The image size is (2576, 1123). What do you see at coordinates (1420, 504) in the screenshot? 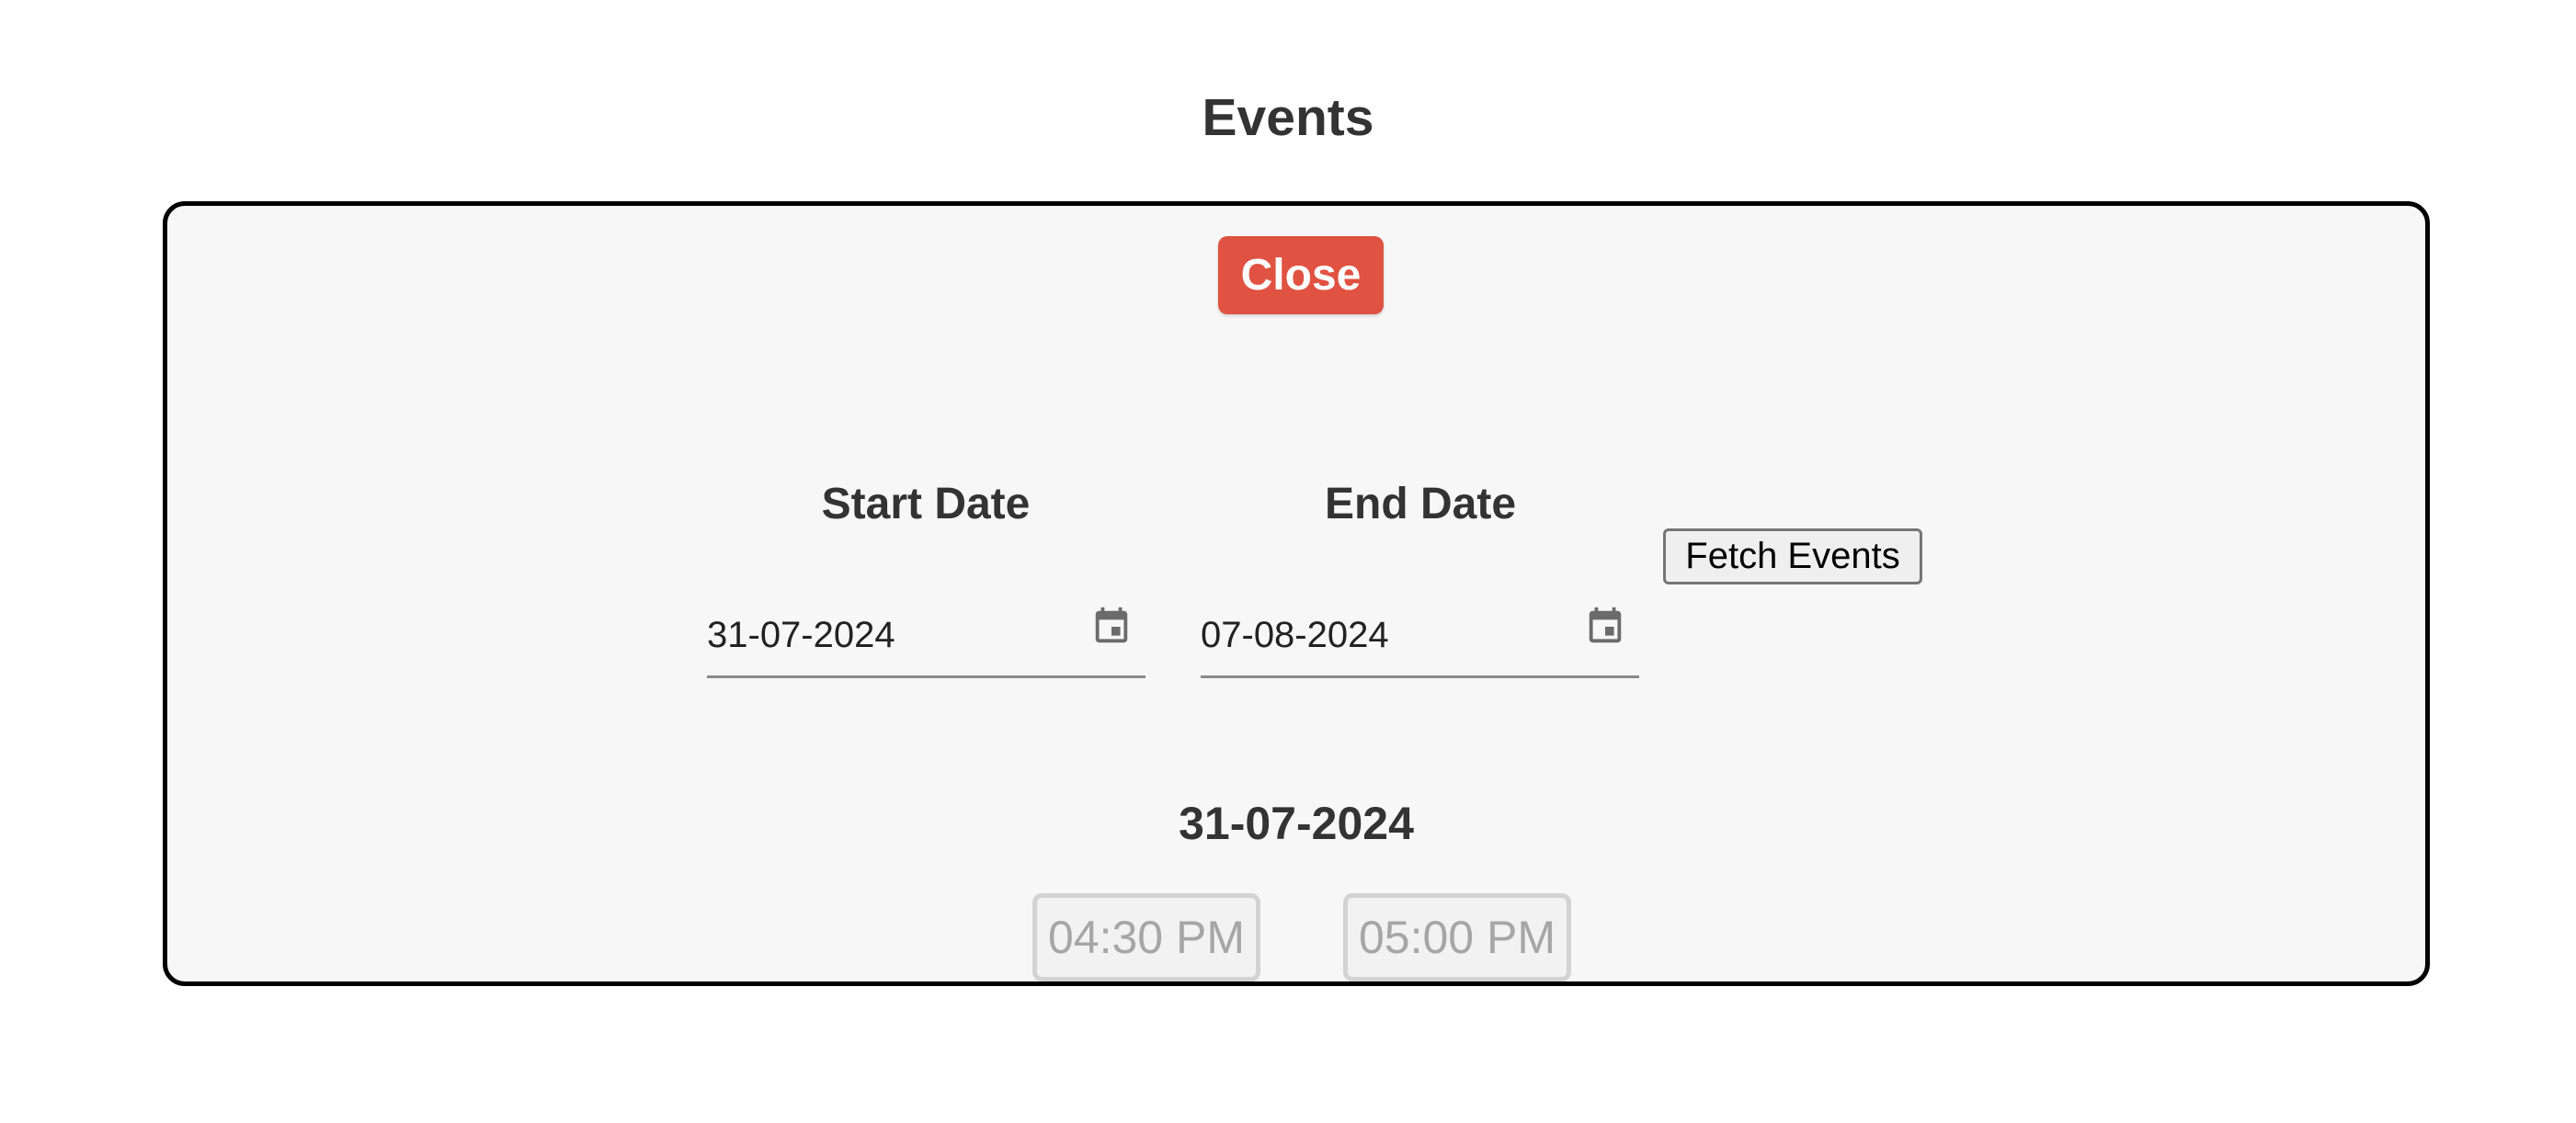
I see `end-date-label: End Date` at bounding box center [1420, 504].